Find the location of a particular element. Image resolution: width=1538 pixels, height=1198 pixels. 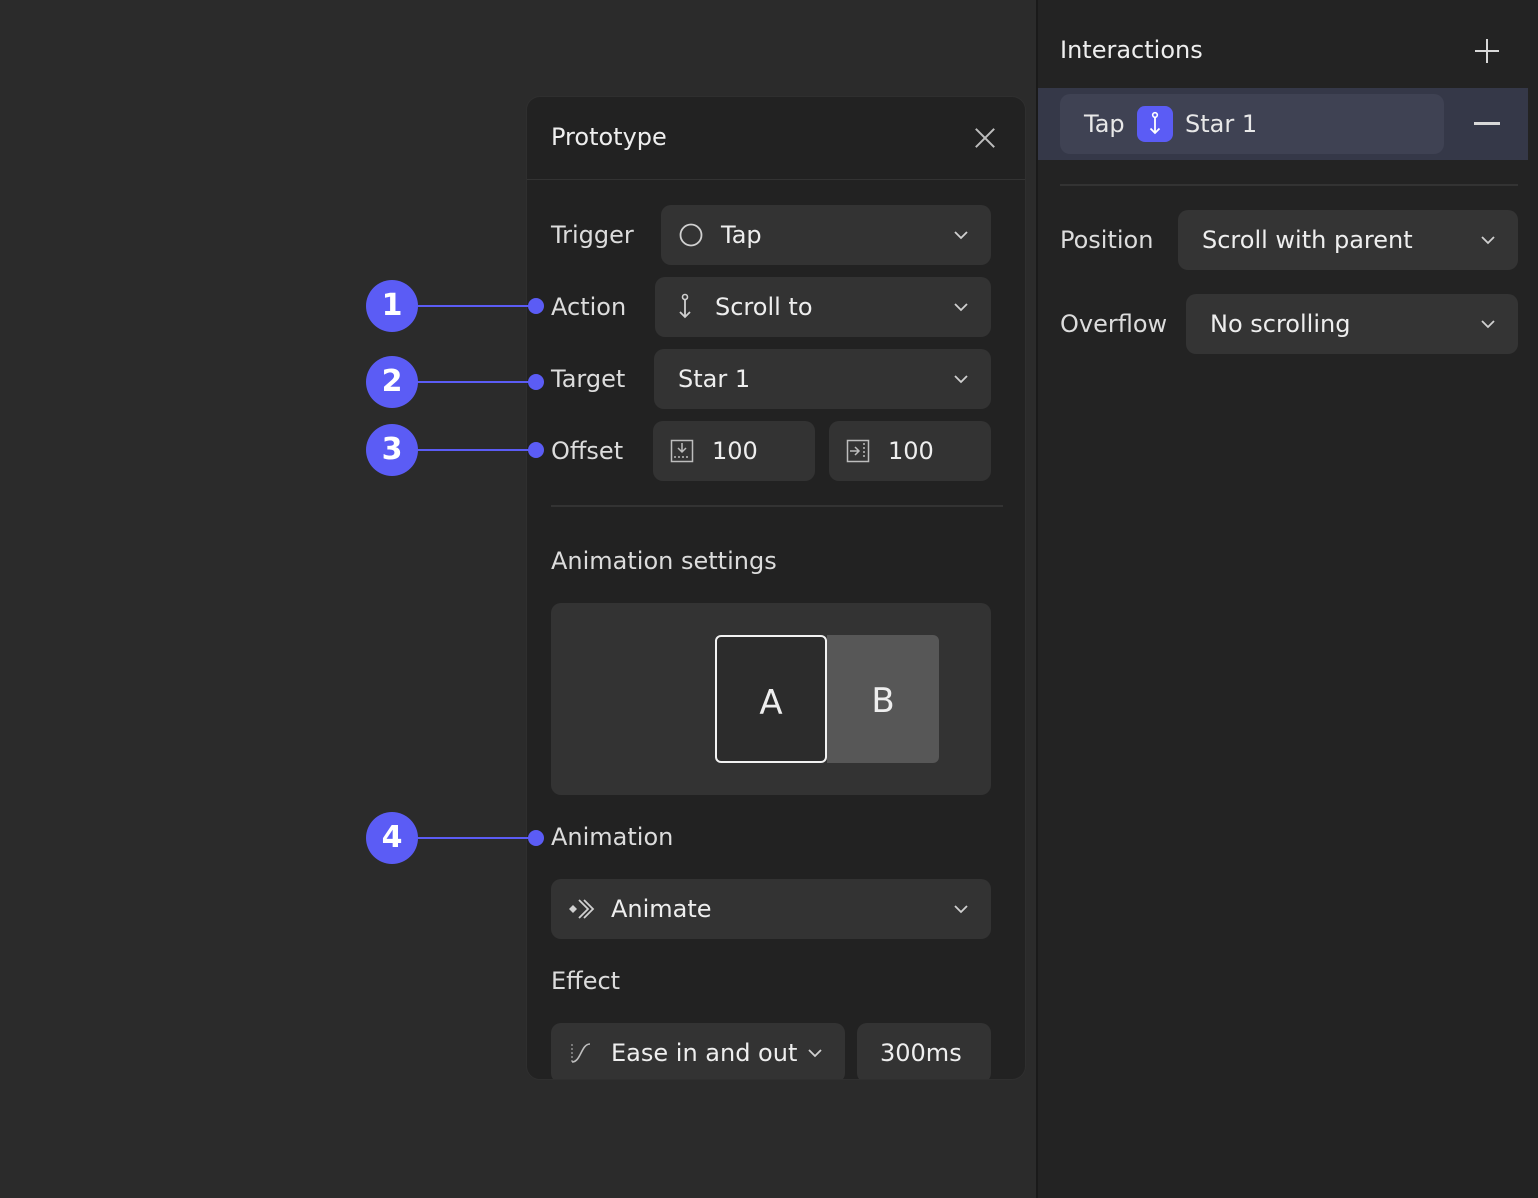

callout-3: 3 is located at coordinates (459, 450).